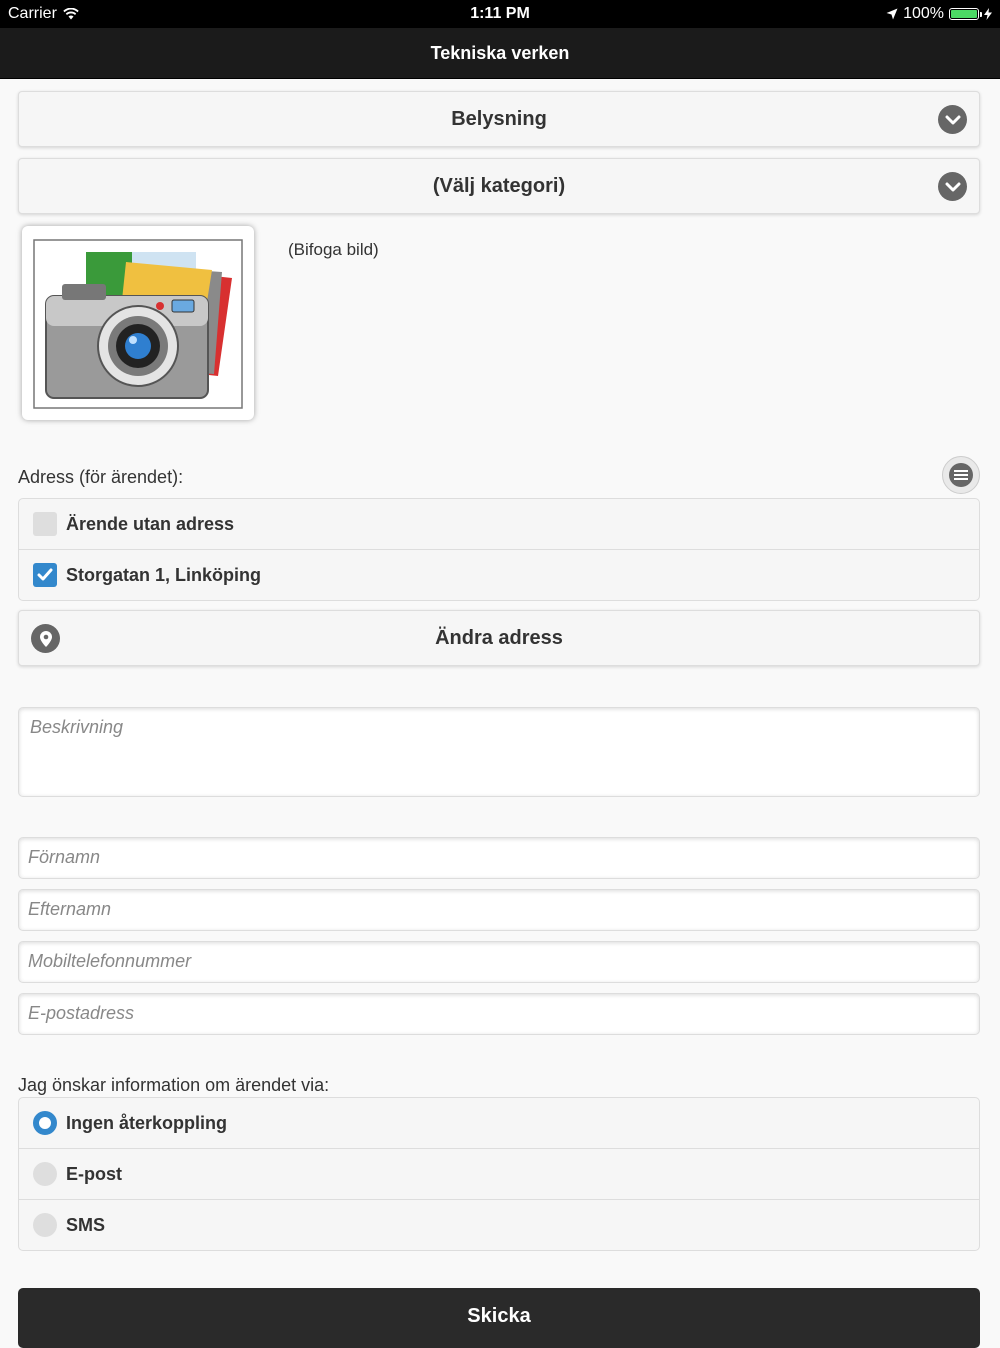  I want to click on feedback-option-label: SMS, so click(86, 1224).